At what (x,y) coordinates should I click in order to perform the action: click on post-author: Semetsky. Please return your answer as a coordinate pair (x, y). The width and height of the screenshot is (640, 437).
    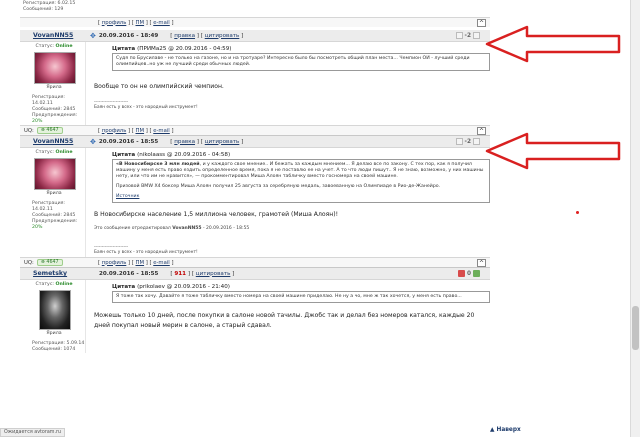
    Looking at the image, I should click on (55, 273).